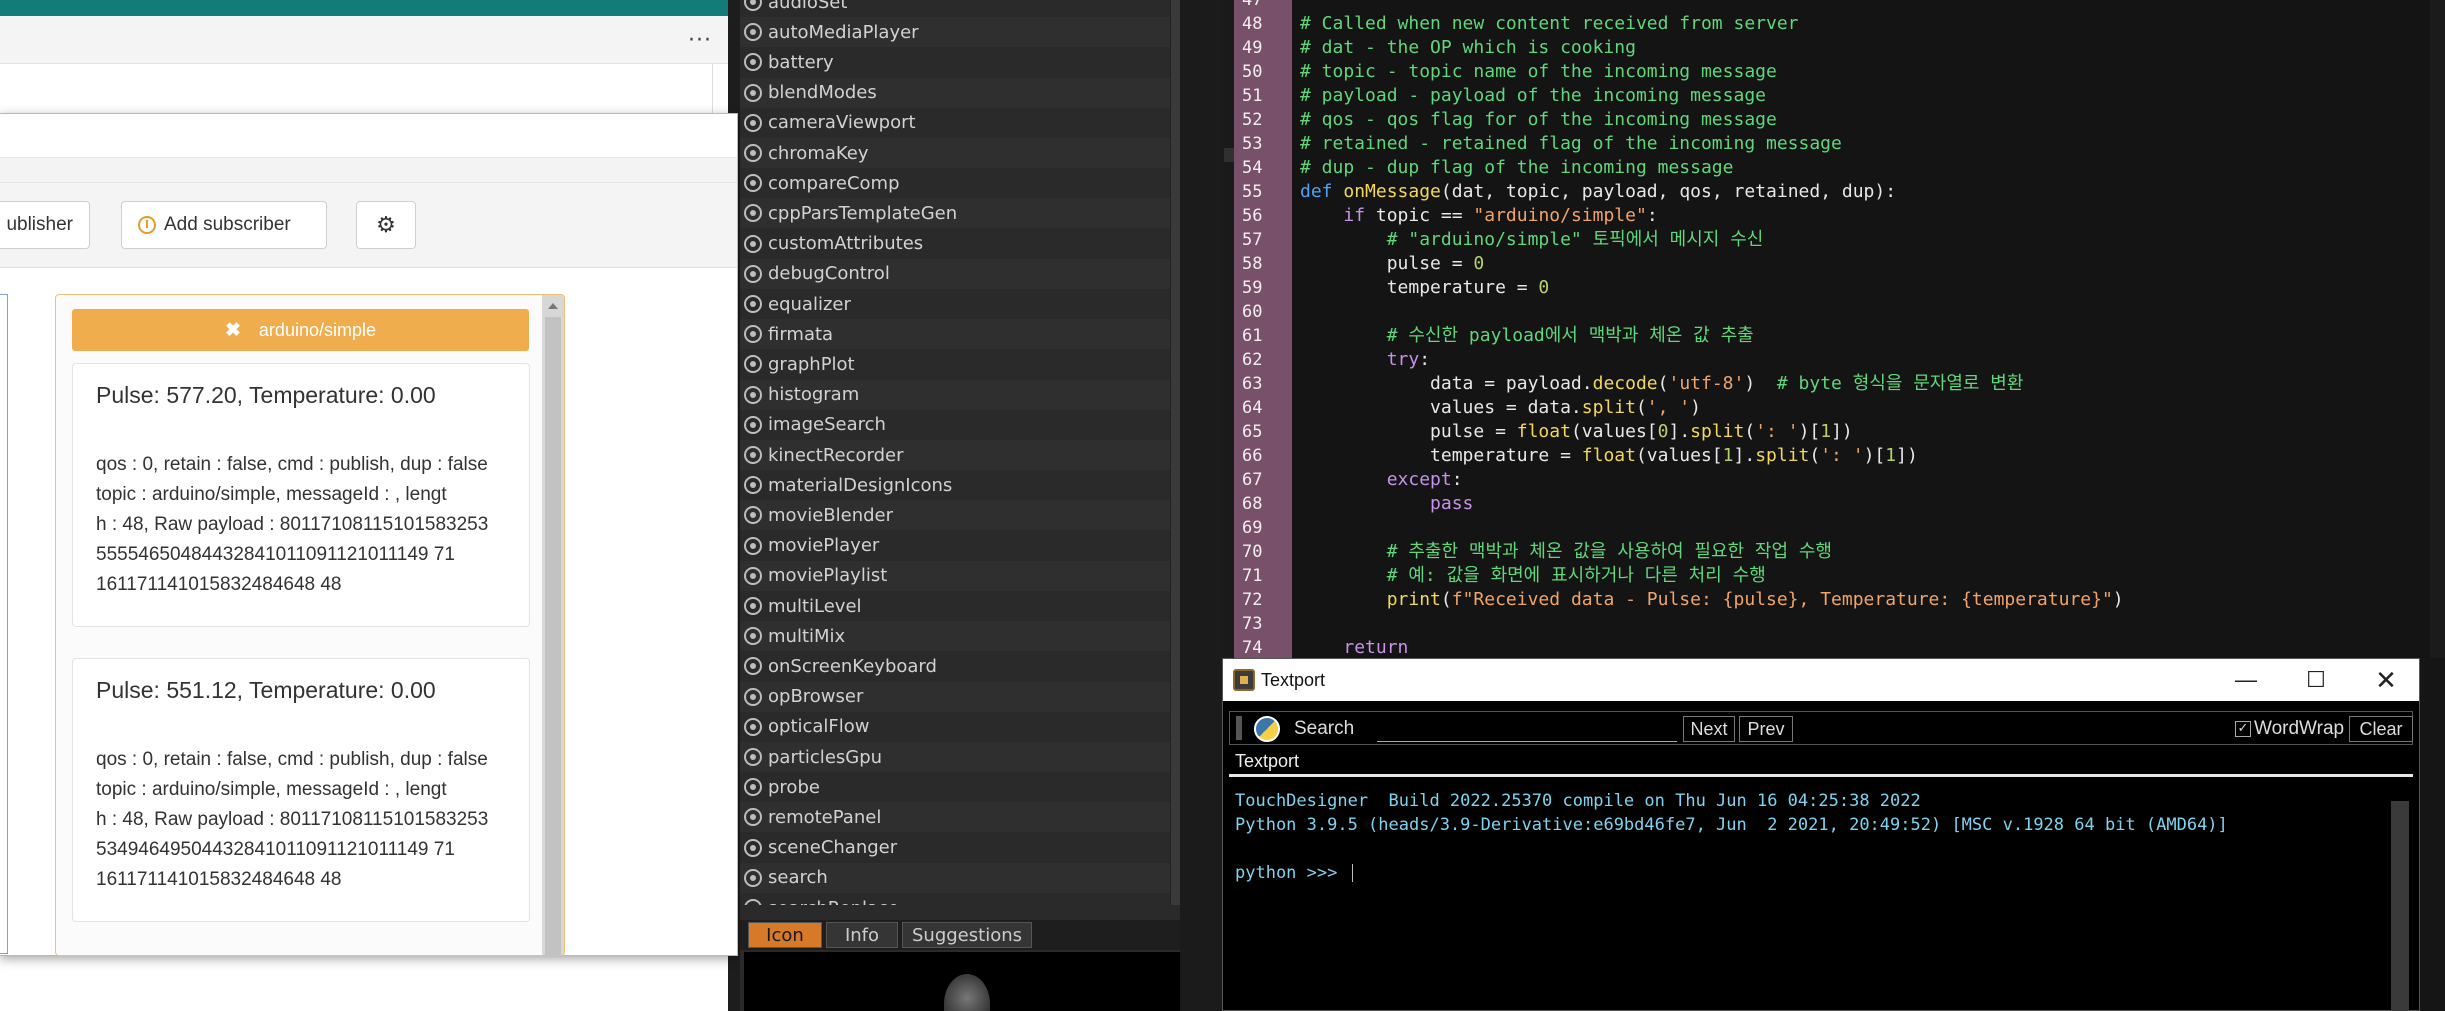  Describe the element at coordinates (955, 877) in the screenshot. I see `palette-item: search` at that location.